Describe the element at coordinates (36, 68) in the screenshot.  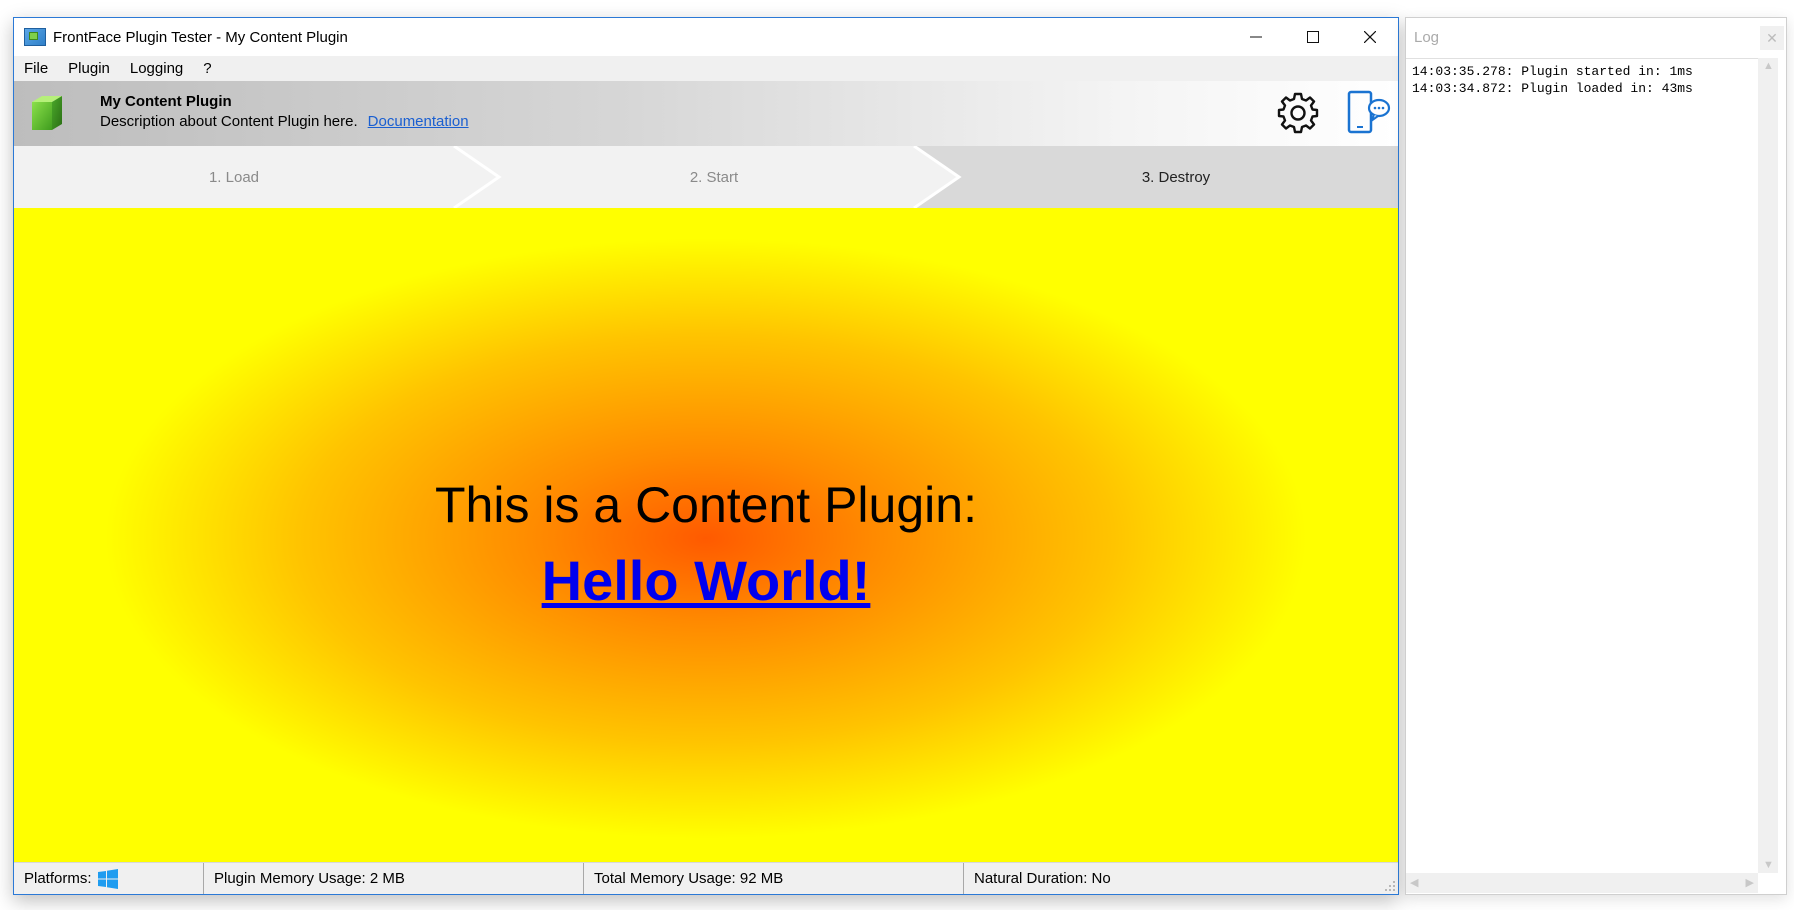
I see `menu-file: File` at that location.